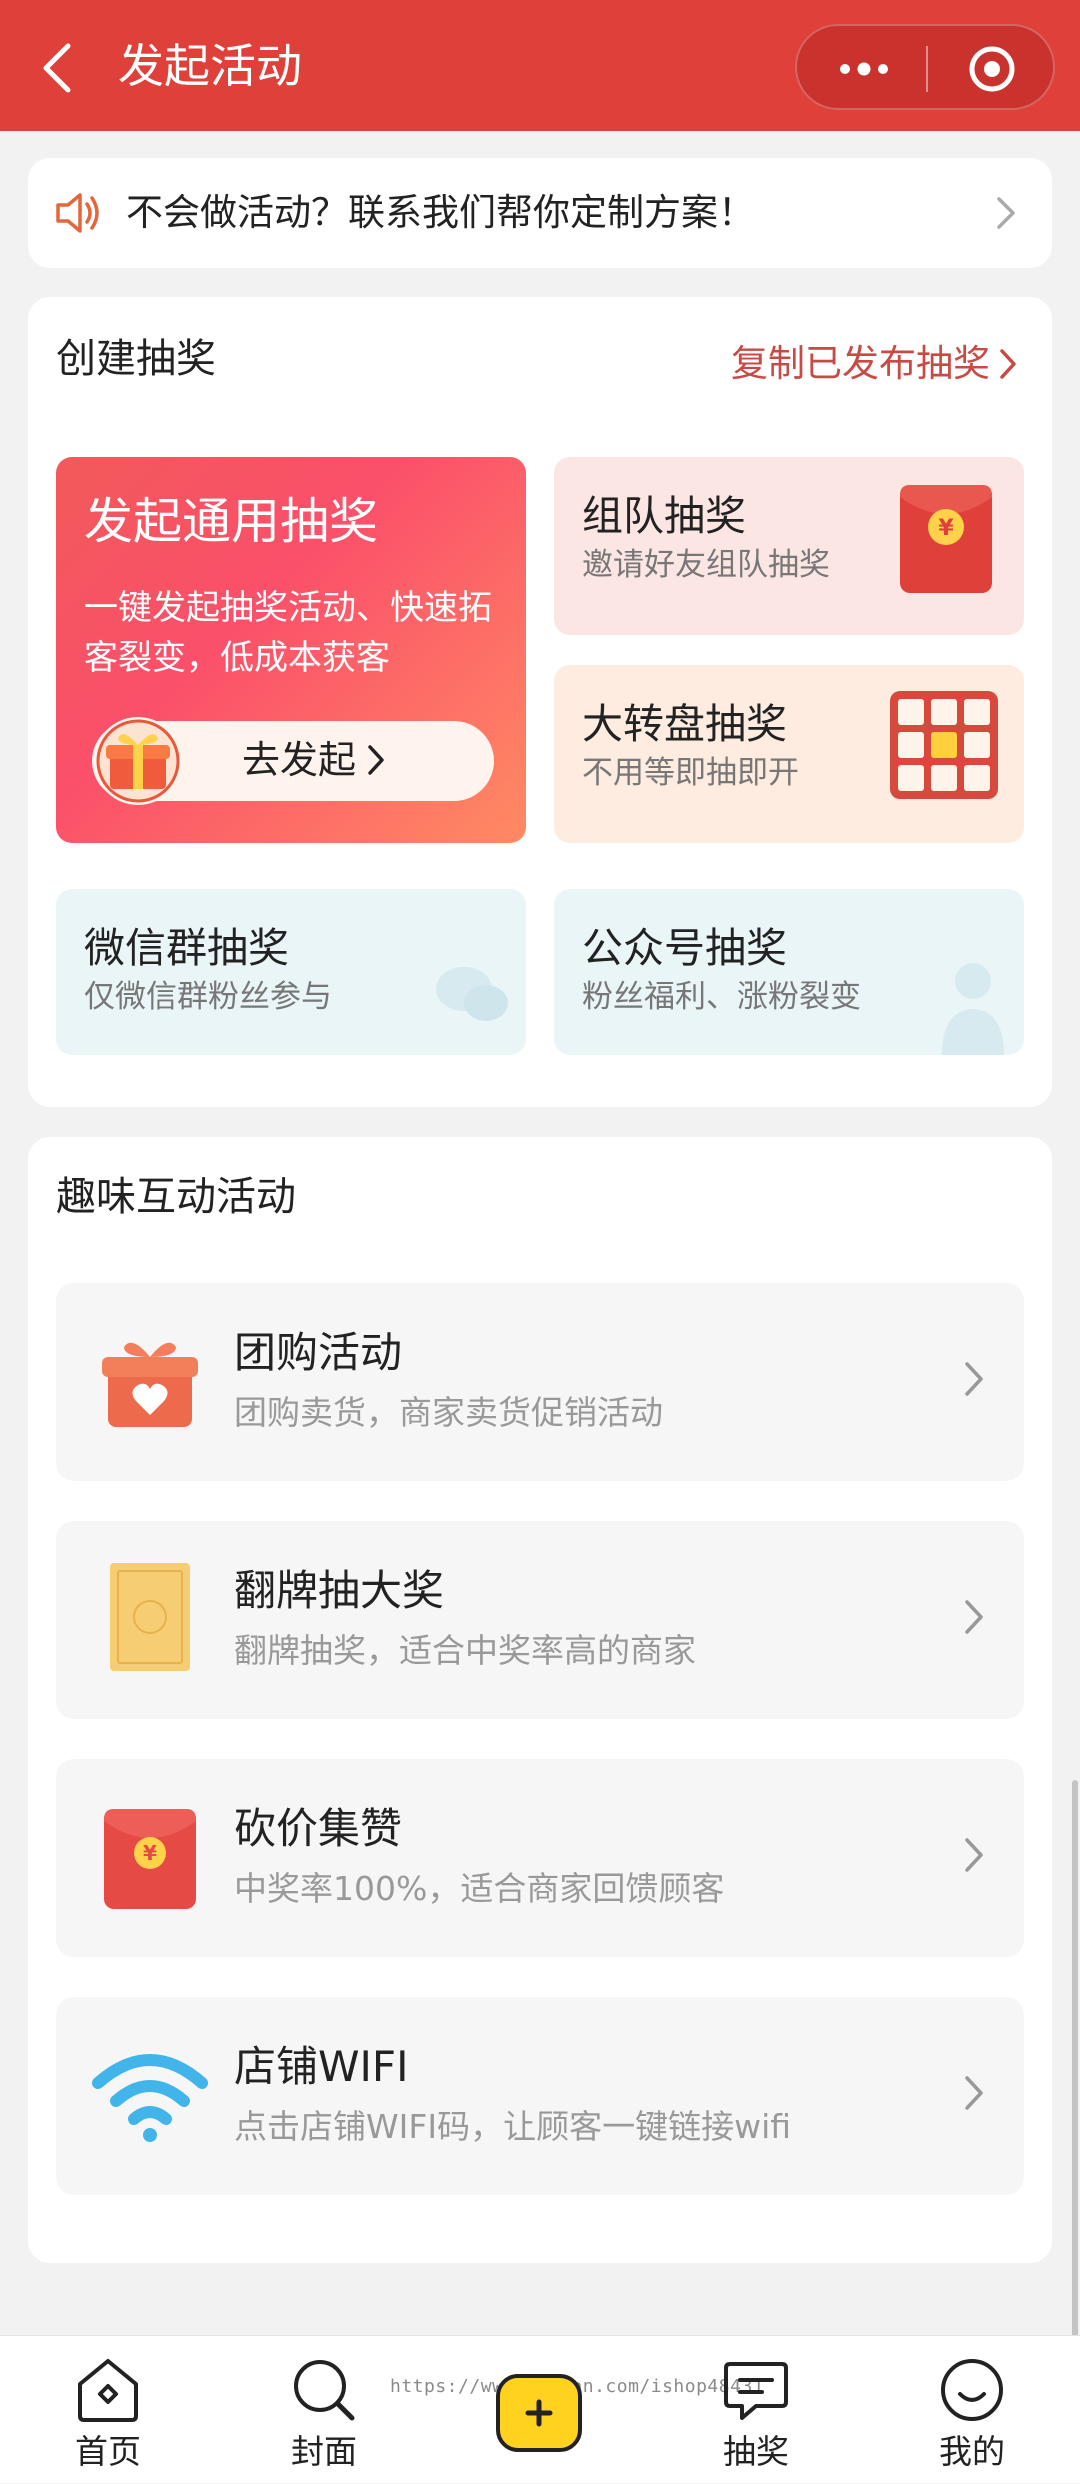  What do you see at coordinates (176, 1197) in the screenshot?
I see `section-title: 趣味互动活动` at bounding box center [176, 1197].